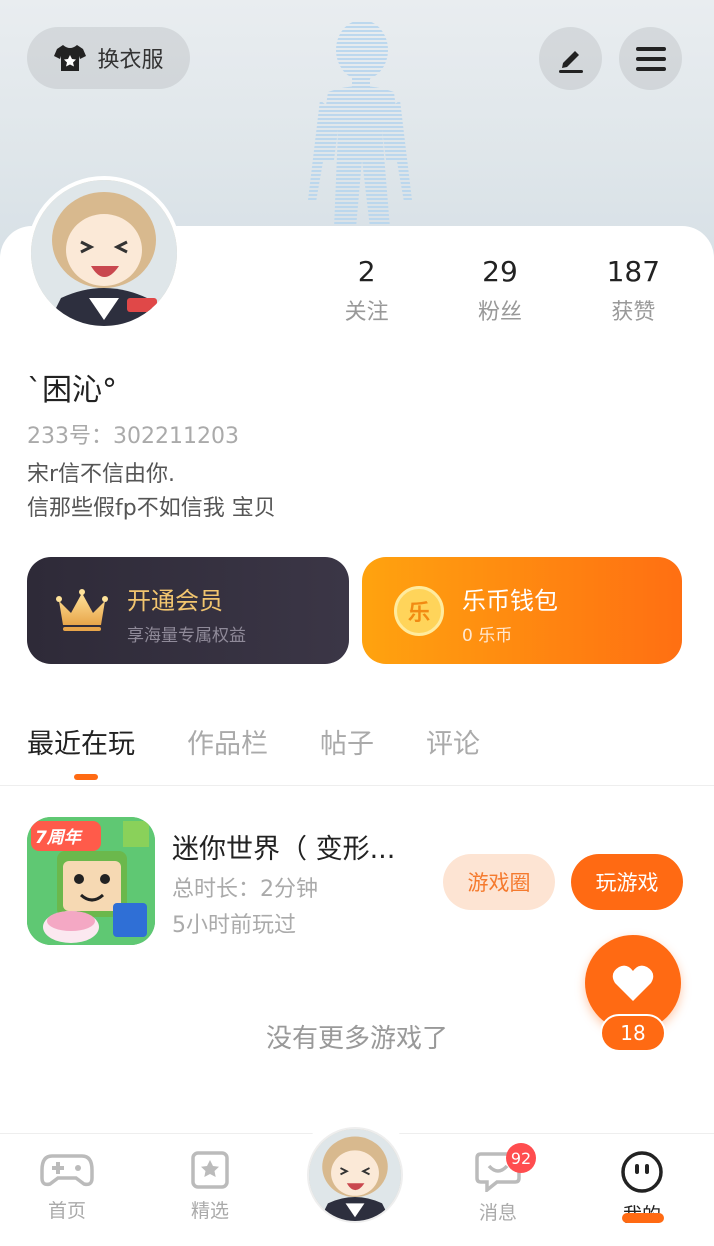 The image size is (714, 1246). I want to click on bio: 宋r信不信由你. 信那些假fp不如信我 宝贝, so click(151, 492).